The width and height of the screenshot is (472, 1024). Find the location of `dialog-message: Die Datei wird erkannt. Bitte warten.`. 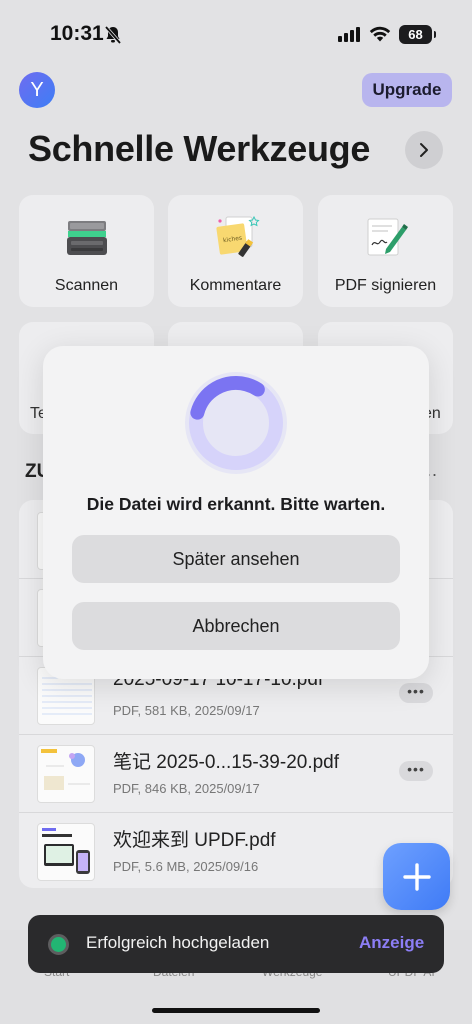

dialog-message: Die Datei wird erkannt. Bitte warten. is located at coordinates (236, 504).